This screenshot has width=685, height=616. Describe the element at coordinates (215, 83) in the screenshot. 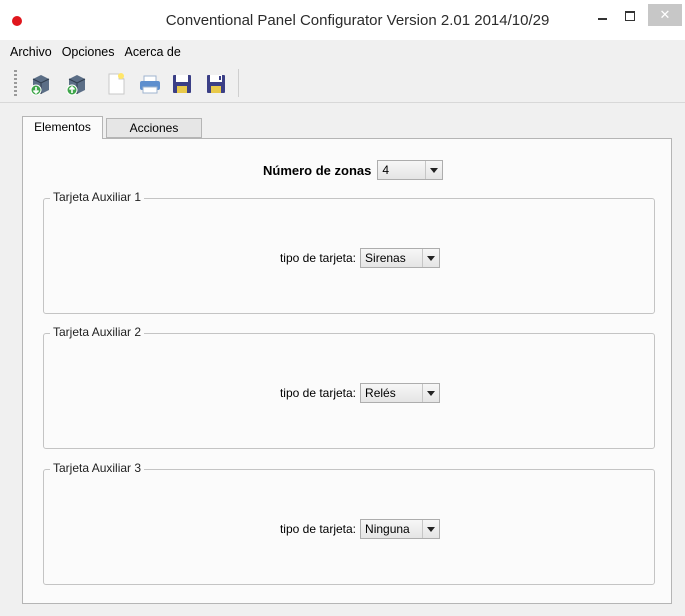

I see `save-as-icon` at that location.